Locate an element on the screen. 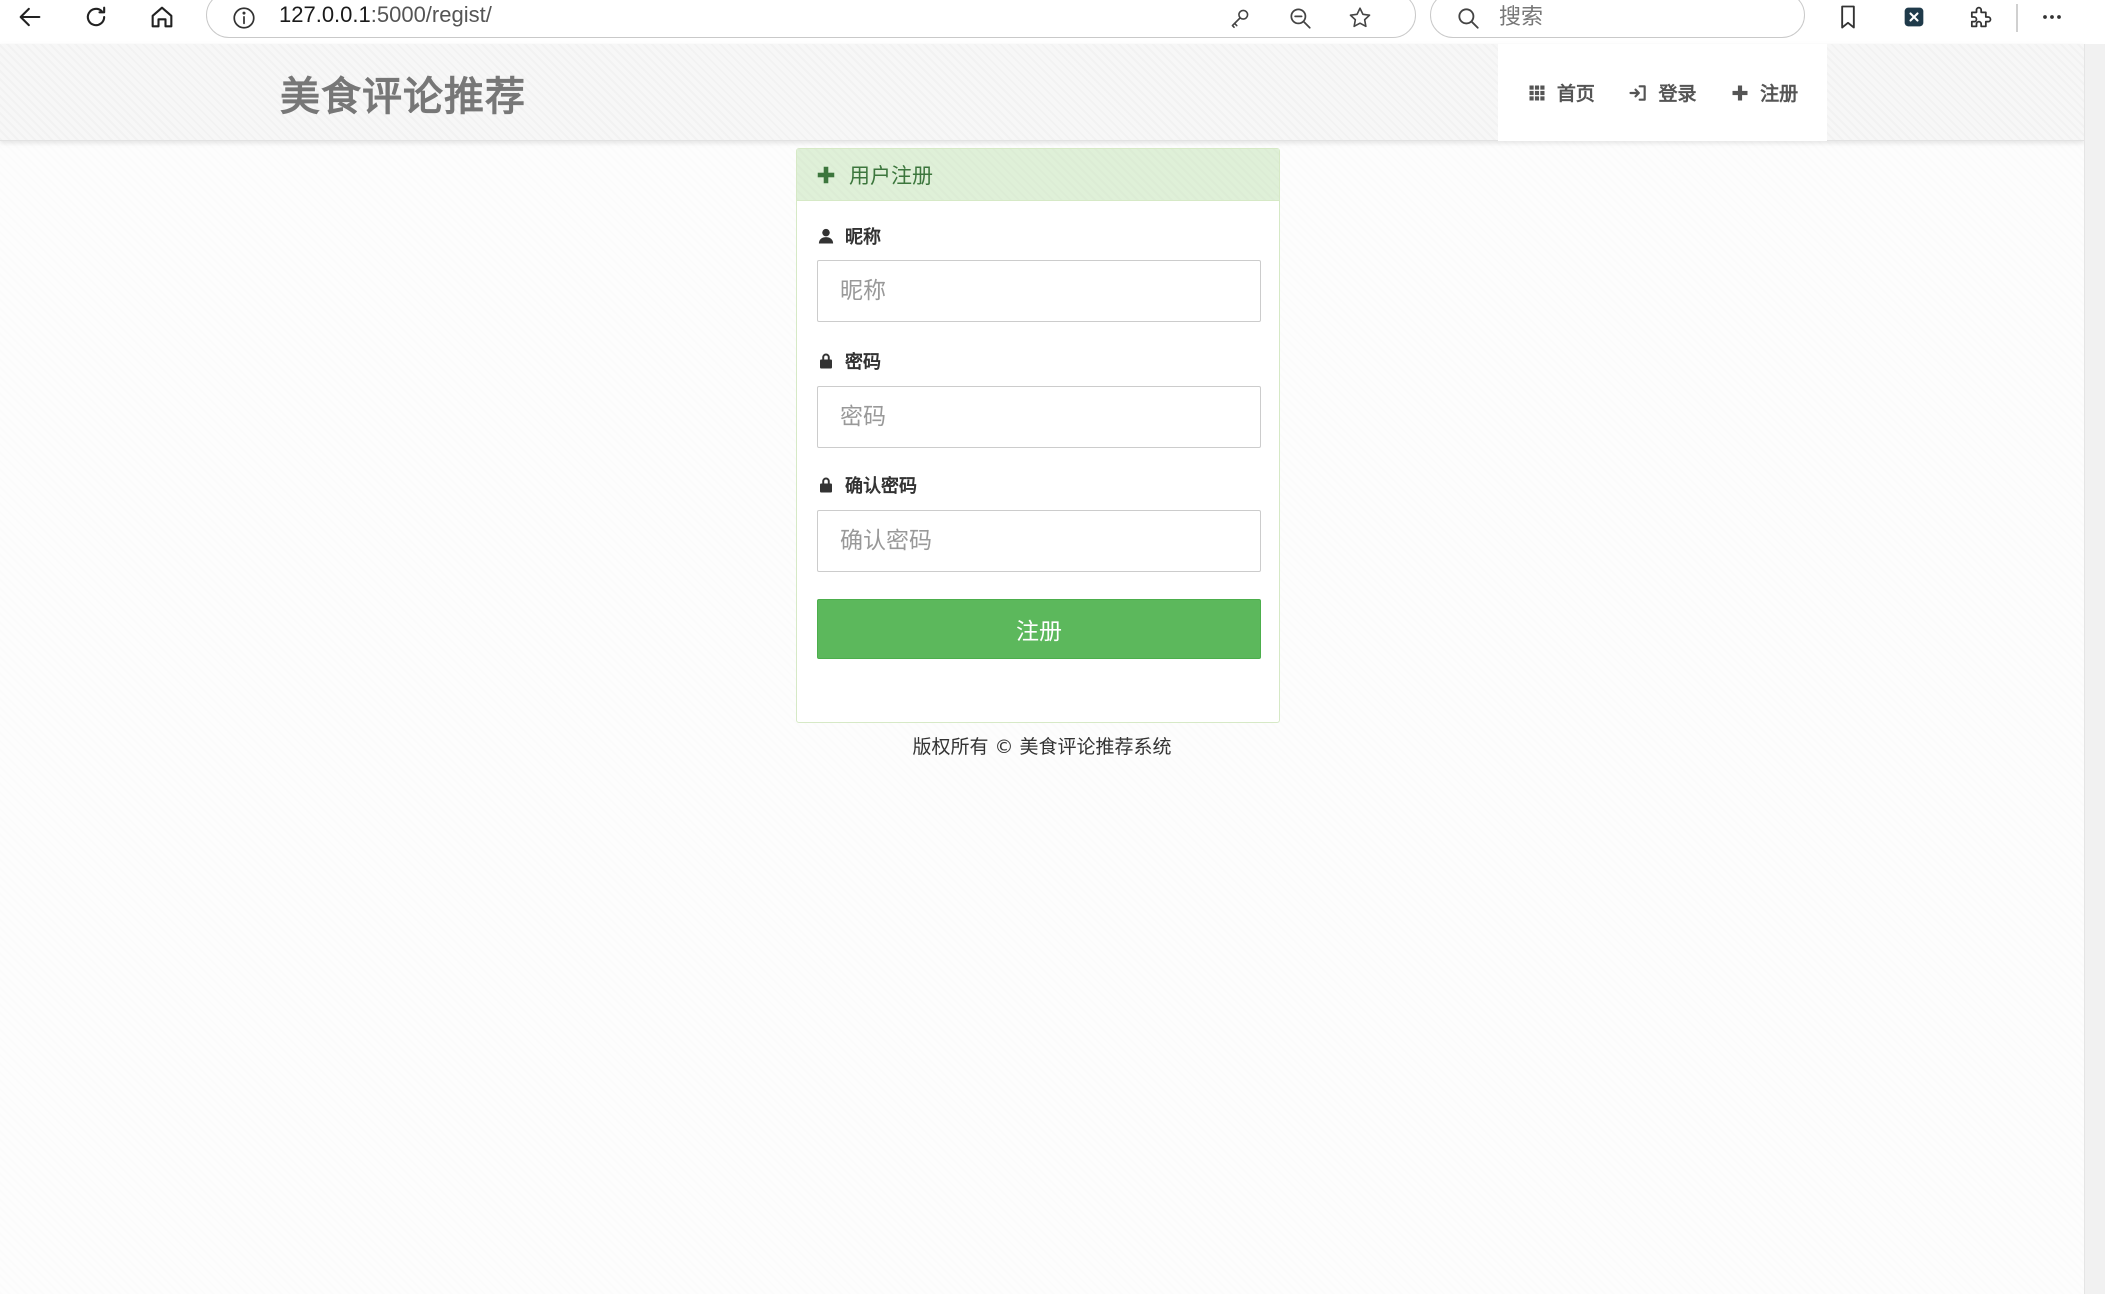 This screenshot has width=2105, height=1294. reload-button is located at coordinates (96, 17).